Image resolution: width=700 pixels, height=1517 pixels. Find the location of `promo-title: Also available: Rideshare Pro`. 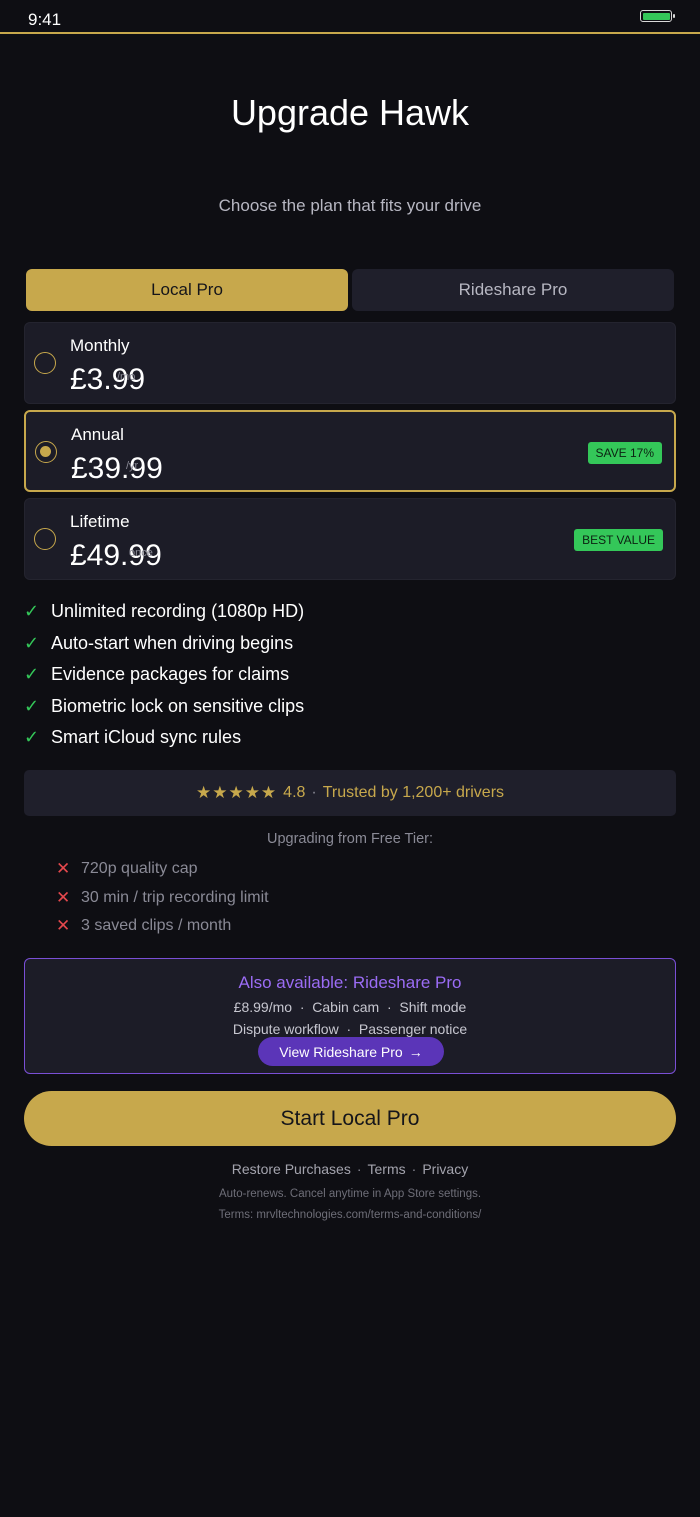

promo-title: Also available: Rideshare Pro is located at coordinates (350, 982).